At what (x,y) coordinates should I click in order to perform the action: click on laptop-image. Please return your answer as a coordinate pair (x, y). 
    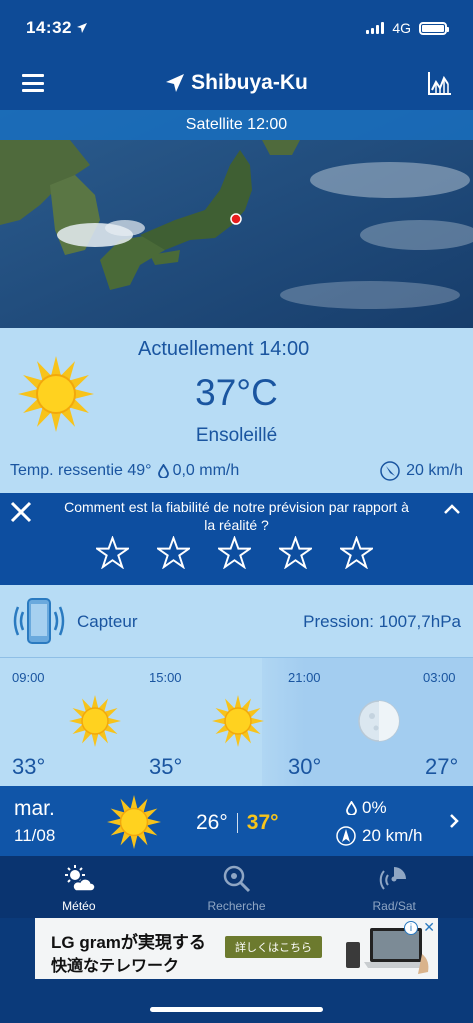
    Looking at the image, I should click on (387, 951).